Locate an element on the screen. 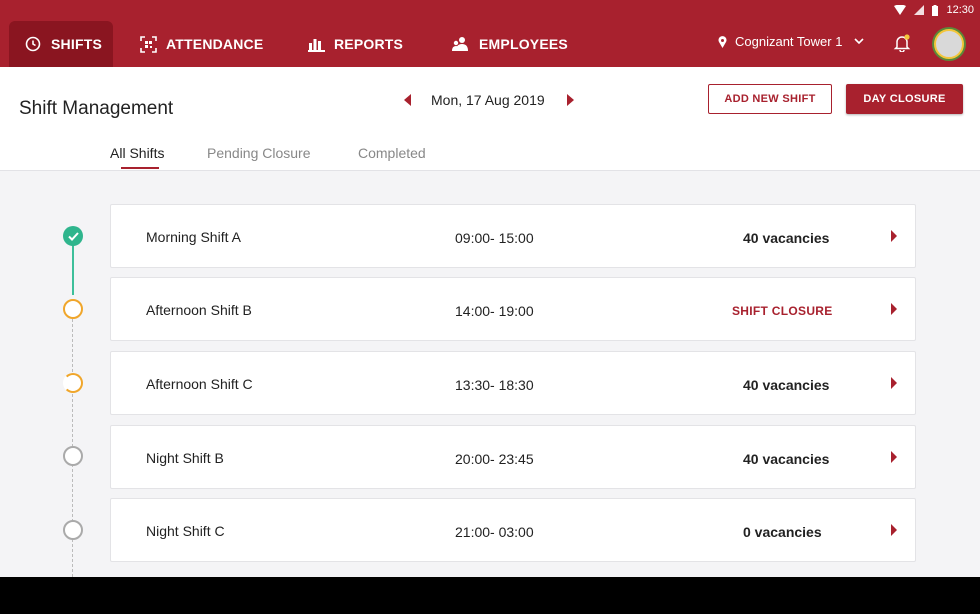 This screenshot has height=614, width=980. shift-time: 14:00- 19:00 is located at coordinates (494, 311).